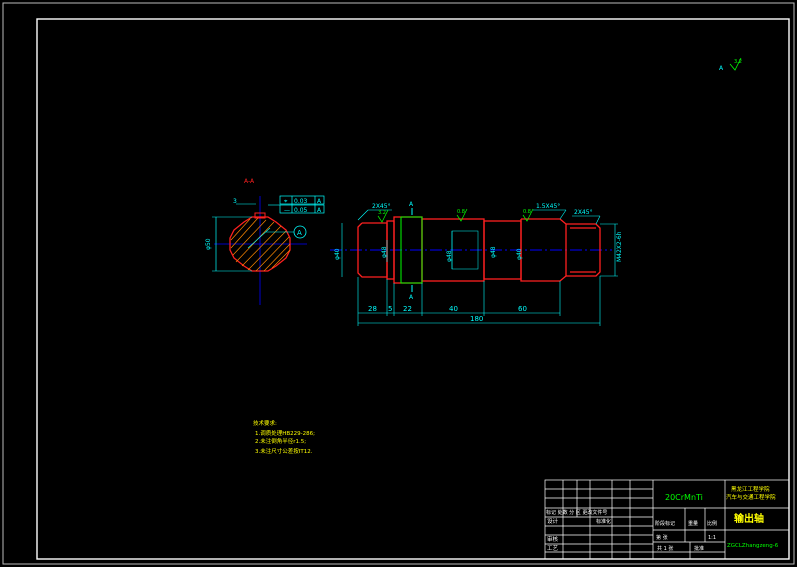 This screenshot has width=797, height=567. What do you see at coordinates (662, 537) in the screenshot?
I see `svg-text: 第 张` at bounding box center [662, 537].